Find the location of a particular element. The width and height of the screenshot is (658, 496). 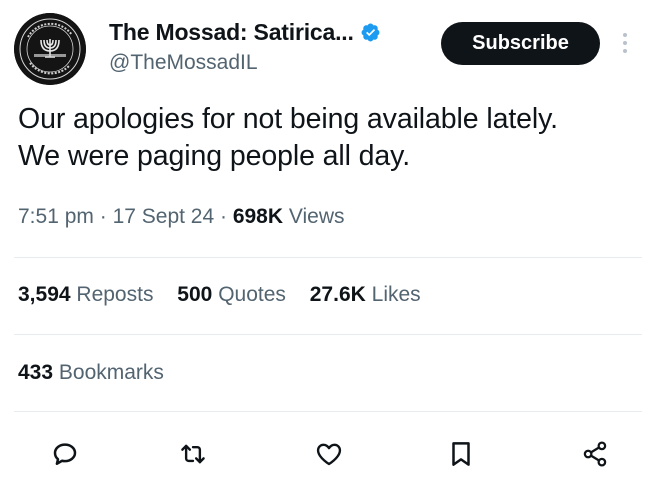

avatar is located at coordinates (50, 49).